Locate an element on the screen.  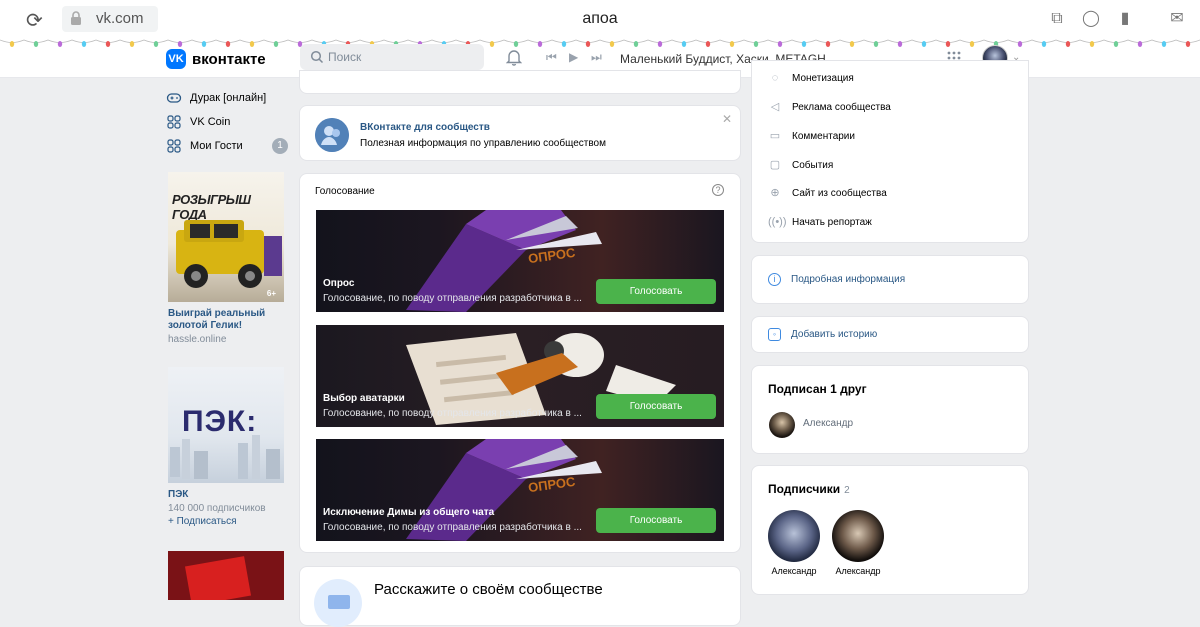
left-menu-label: Мои Гости is located at coordinates (216, 146).